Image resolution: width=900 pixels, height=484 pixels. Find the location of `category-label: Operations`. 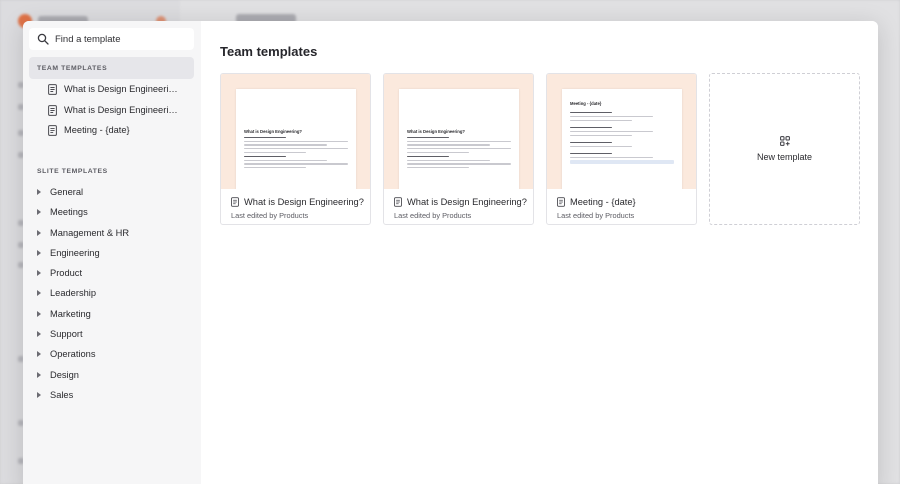

category-label: Operations is located at coordinates (73, 354).